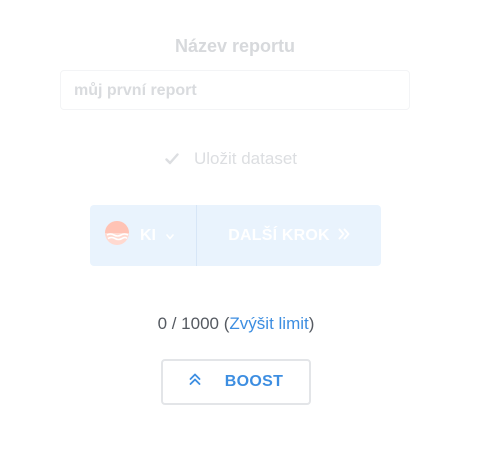  What do you see at coordinates (235, 90) in the screenshot?
I see `report-name-input: můj první report` at bounding box center [235, 90].